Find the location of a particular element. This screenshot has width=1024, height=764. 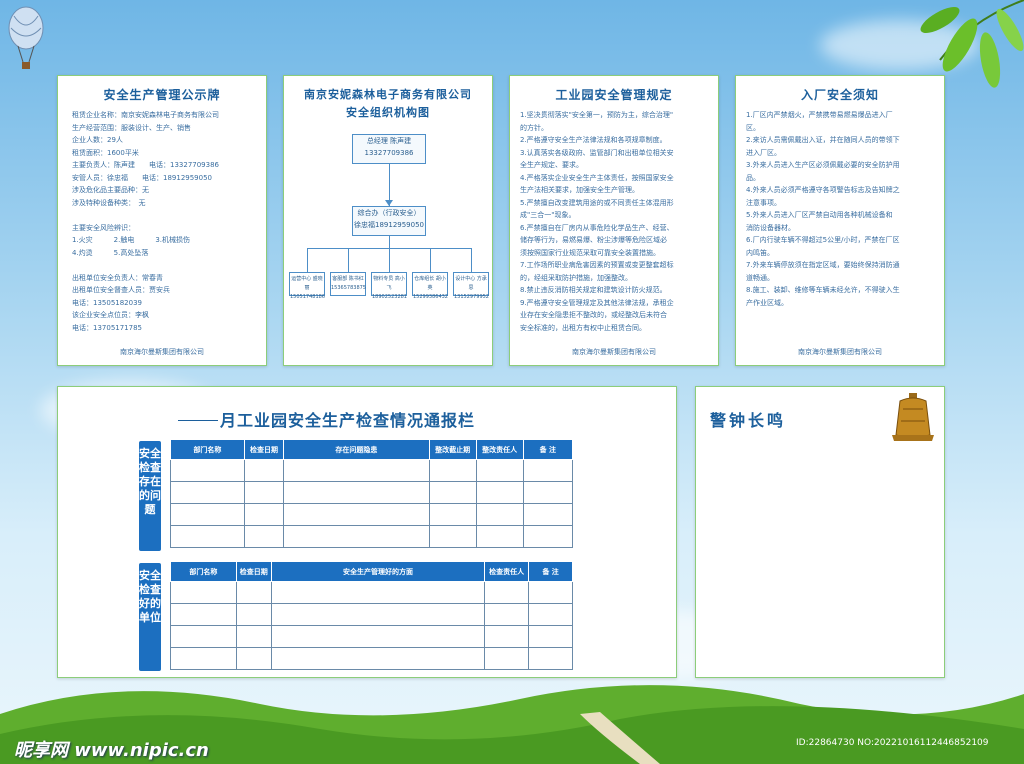

text-line: 生产经营范围：服装设计、生产、销售 is located at coordinates (131, 127).